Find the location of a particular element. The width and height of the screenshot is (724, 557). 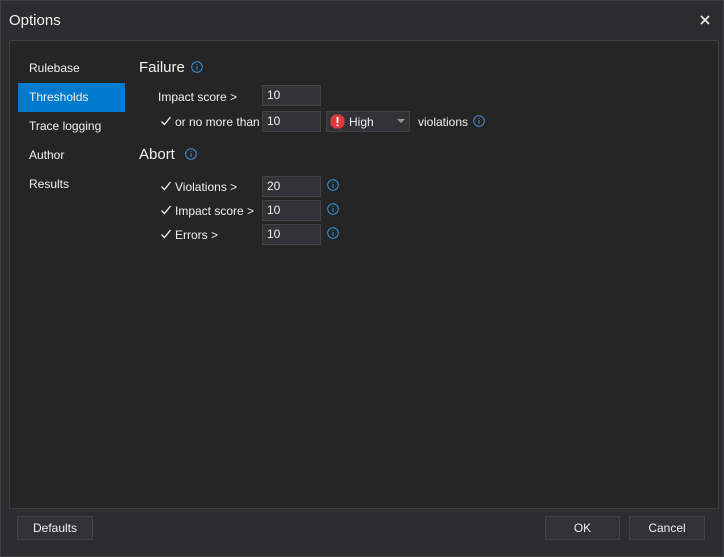

abort-violations-checkbox is located at coordinates (166, 186).